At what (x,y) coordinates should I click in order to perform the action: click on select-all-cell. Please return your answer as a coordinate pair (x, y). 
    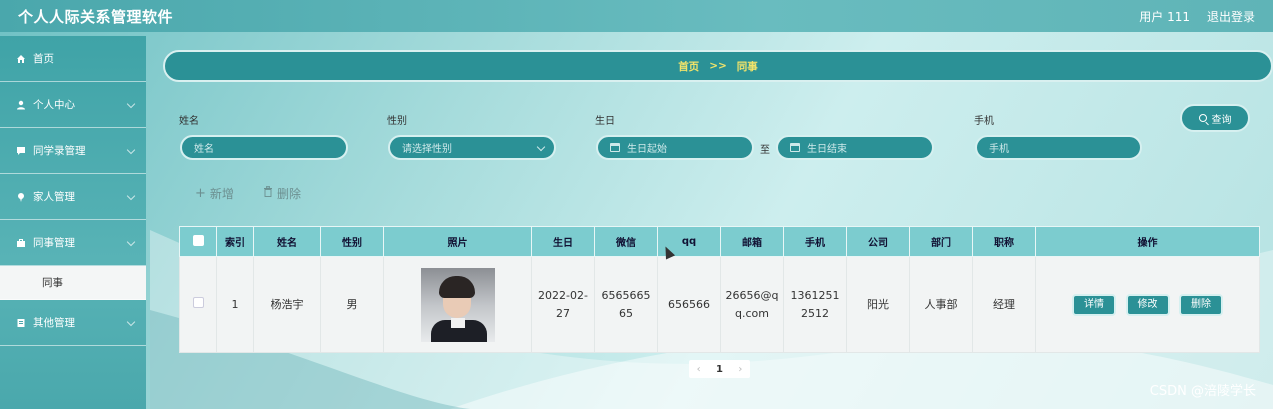
    Looking at the image, I should click on (198, 241).